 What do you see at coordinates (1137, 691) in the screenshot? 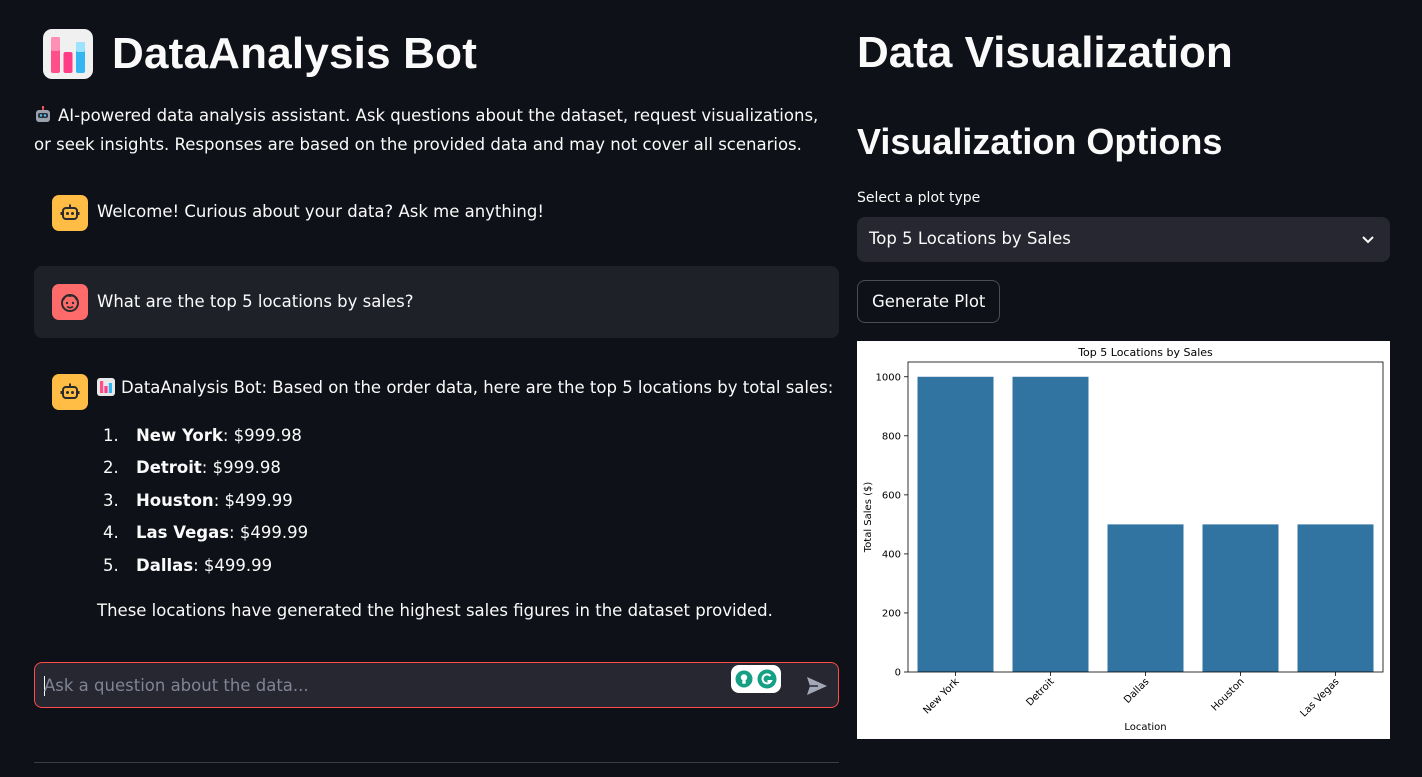
I see `x-tick-label: Dallas` at bounding box center [1137, 691].